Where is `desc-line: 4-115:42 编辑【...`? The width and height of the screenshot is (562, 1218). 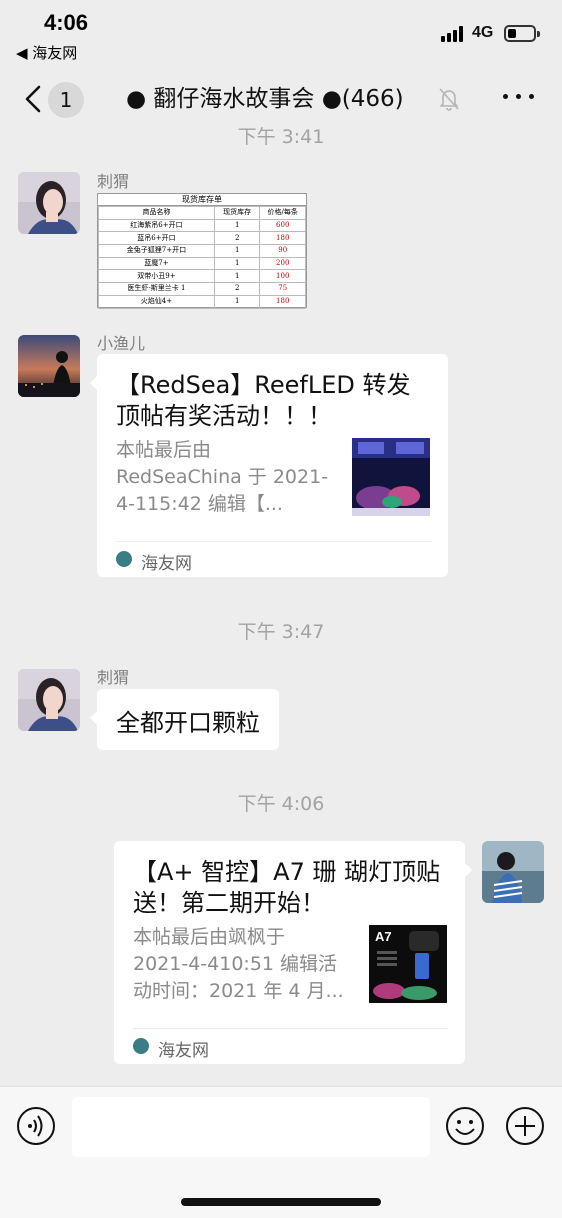
desc-line: 4-115:42 编辑【... is located at coordinates (199, 504).